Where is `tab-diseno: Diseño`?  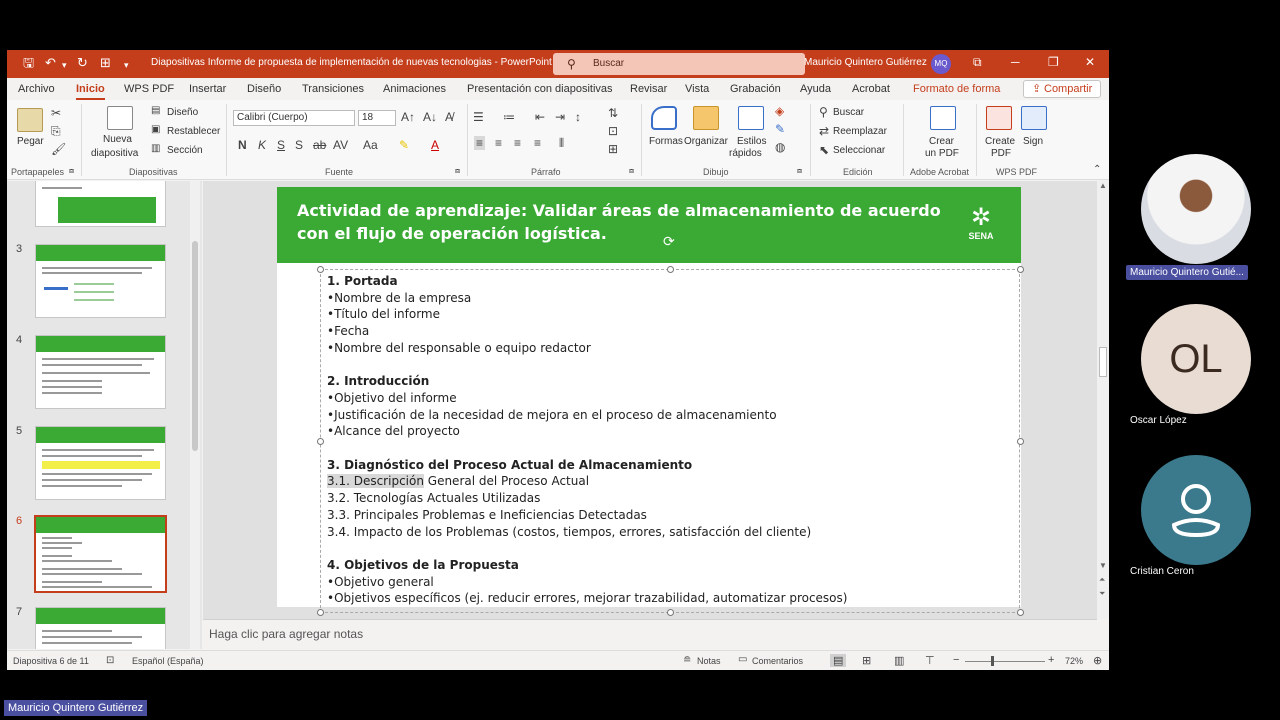 tab-diseno: Diseño is located at coordinates (264, 89).